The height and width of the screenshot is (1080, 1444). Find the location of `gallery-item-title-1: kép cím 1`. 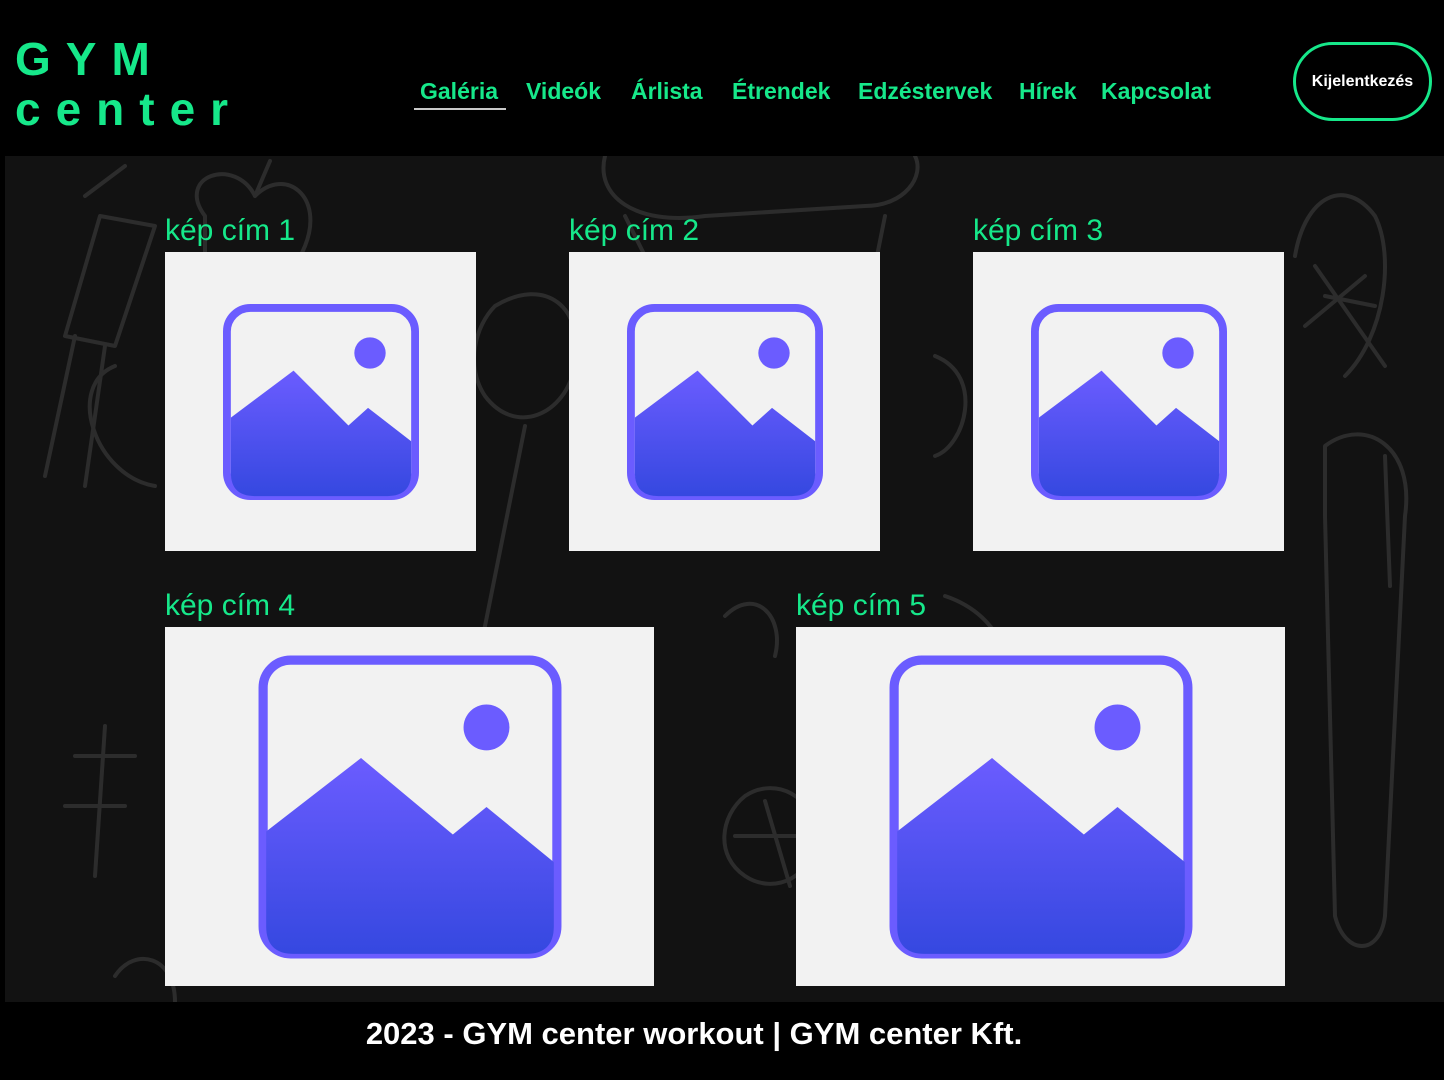

gallery-item-title-1: kép cím 1 is located at coordinates (230, 230).